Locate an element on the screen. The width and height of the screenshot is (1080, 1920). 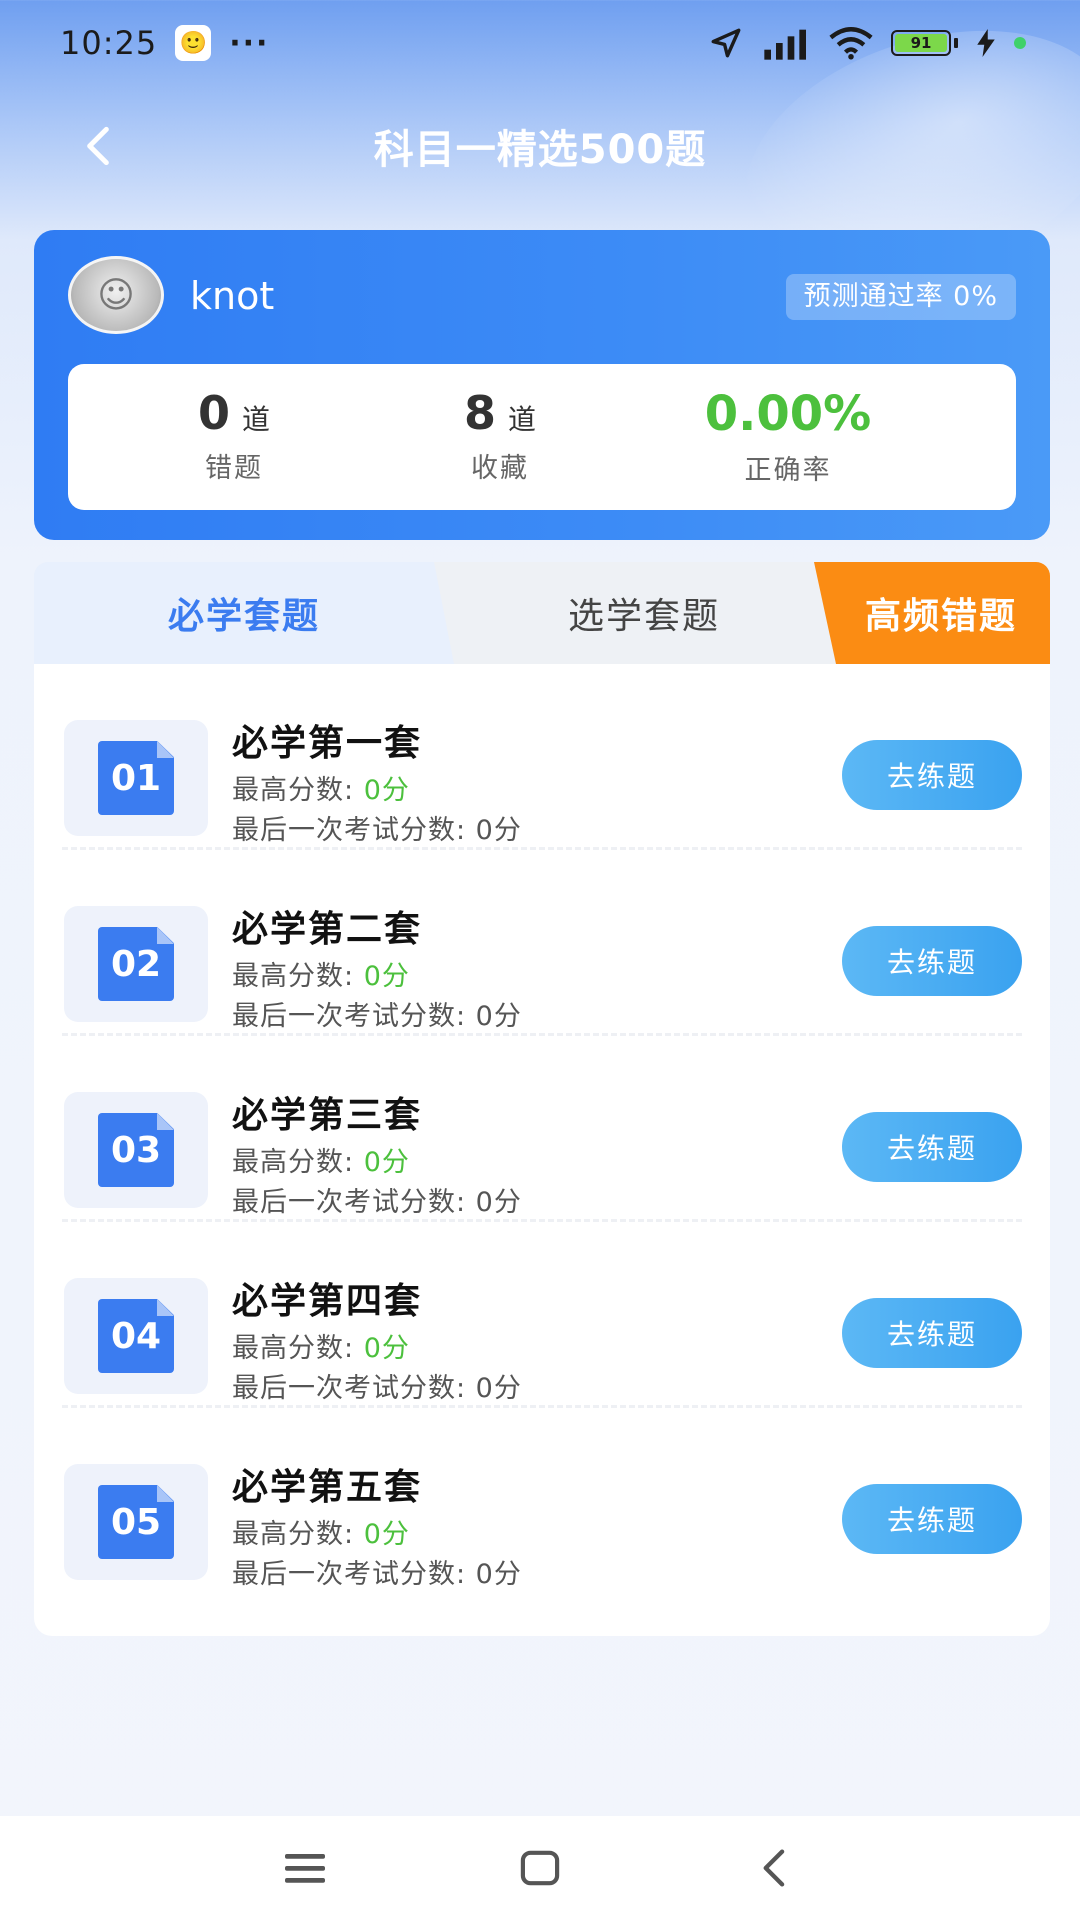
set-title: 必学第四套 is located at coordinates (327, 1301).